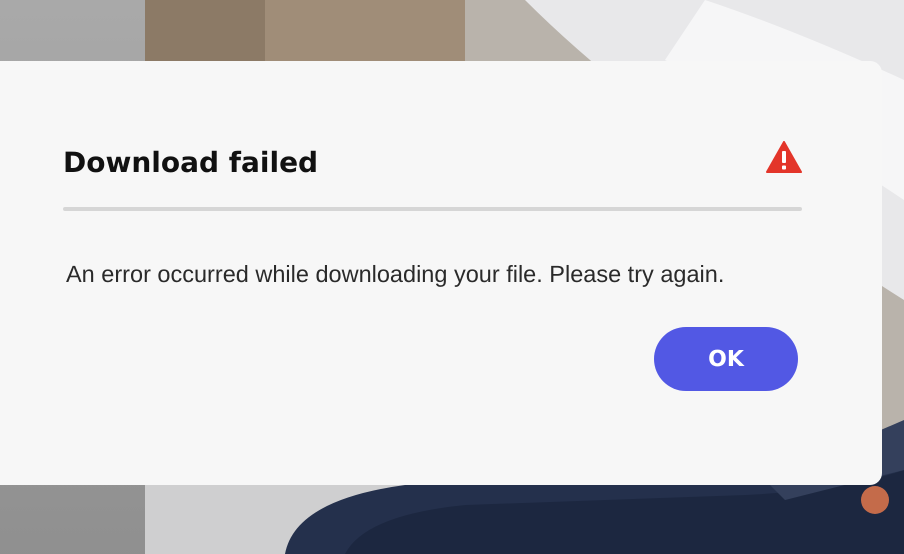  I want to click on ok-button: OK, so click(726, 359).